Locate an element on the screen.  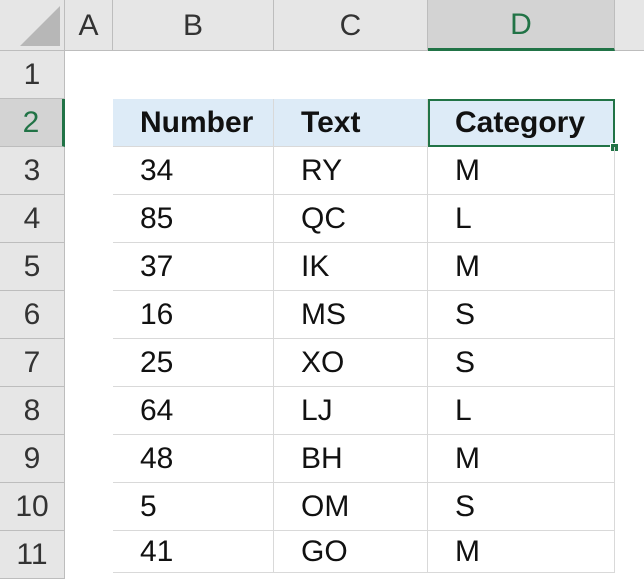
row-header-7: 7 is located at coordinates (32, 363).